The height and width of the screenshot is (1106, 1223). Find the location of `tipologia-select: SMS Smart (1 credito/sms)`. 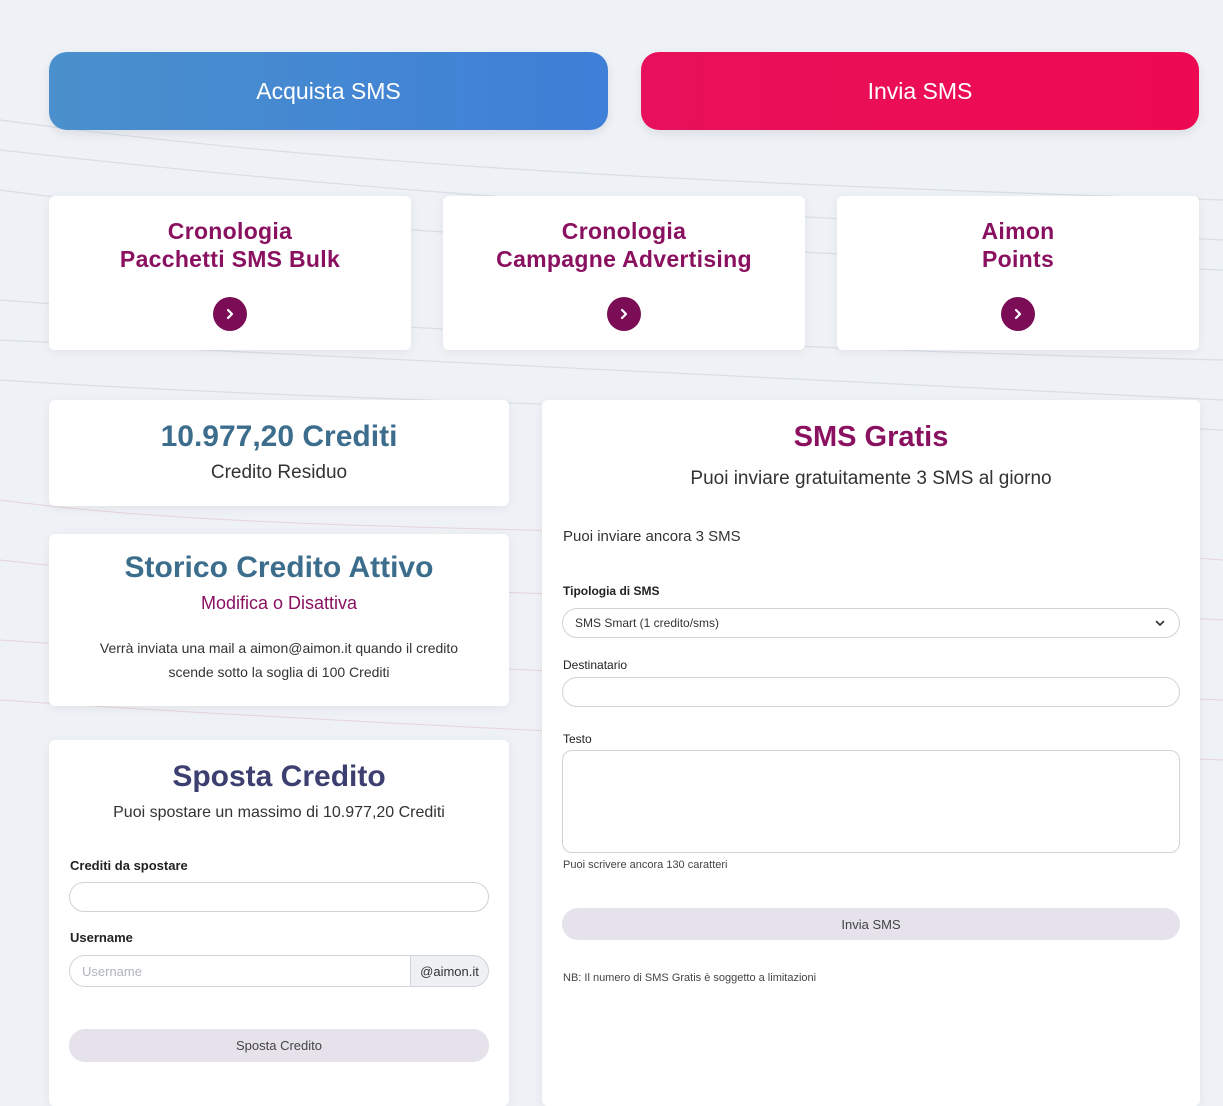

tipologia-select: SMS Smart (1 credito/sms) is located at coordinates (871, 623).